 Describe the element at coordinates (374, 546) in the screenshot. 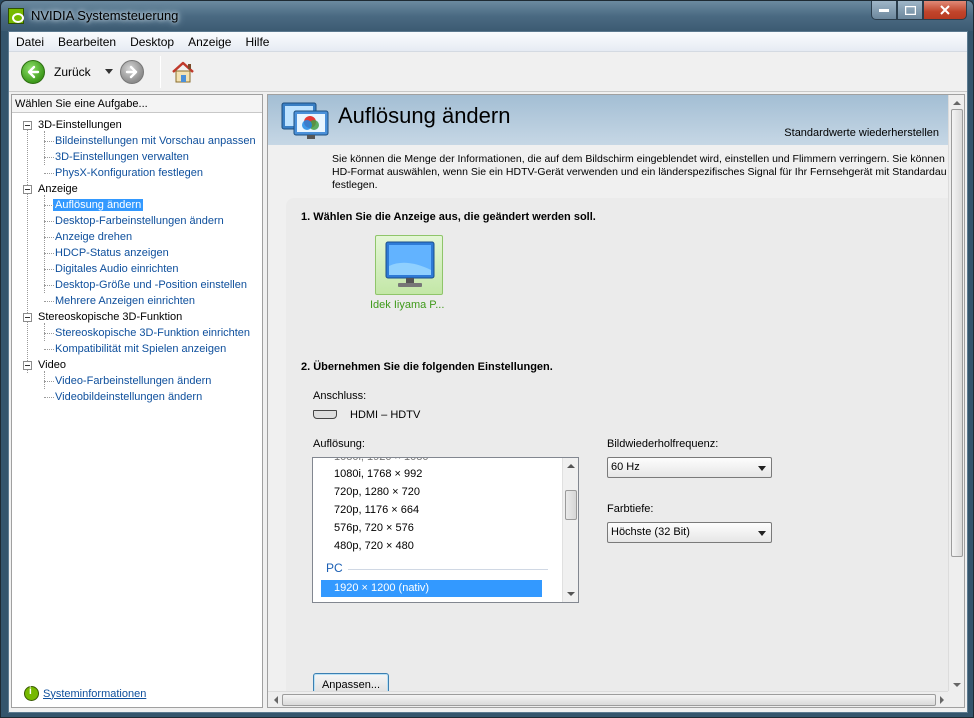

I see `list-item: 480p, 720 × 480` at that location.